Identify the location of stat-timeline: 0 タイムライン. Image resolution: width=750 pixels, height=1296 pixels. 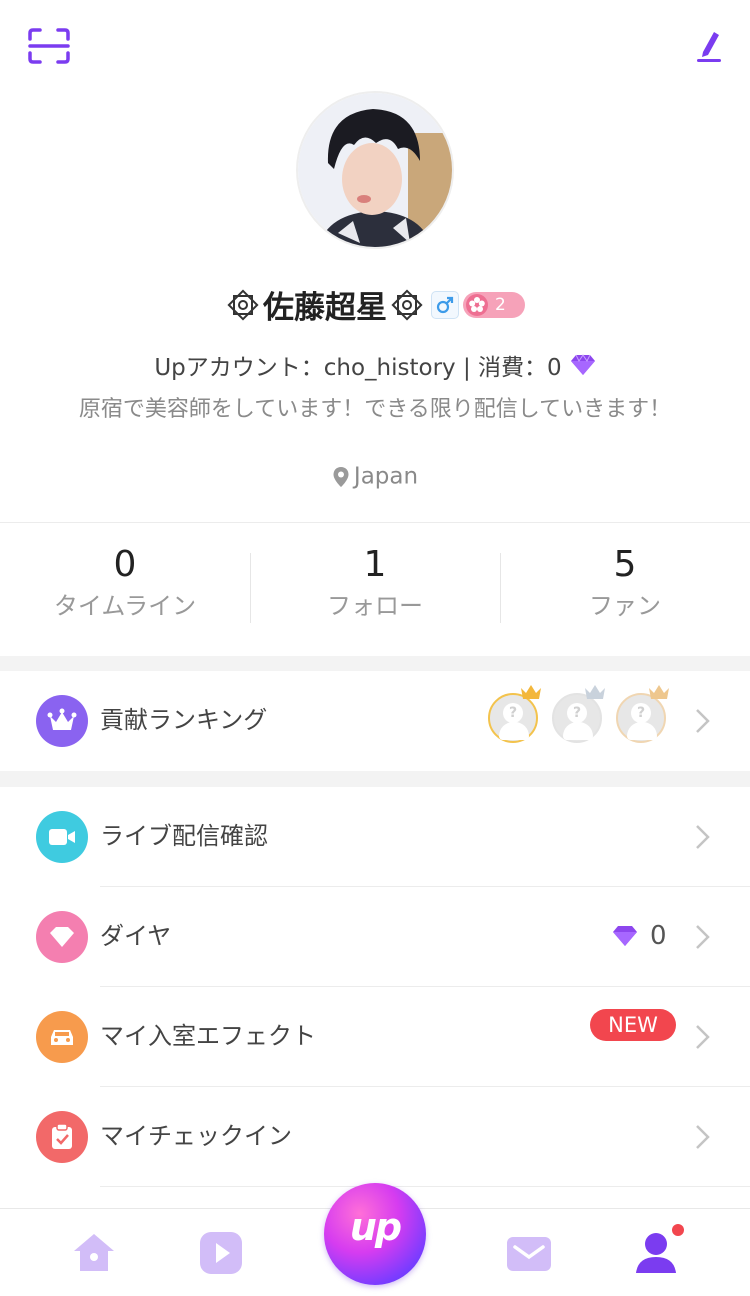
(125, 589).